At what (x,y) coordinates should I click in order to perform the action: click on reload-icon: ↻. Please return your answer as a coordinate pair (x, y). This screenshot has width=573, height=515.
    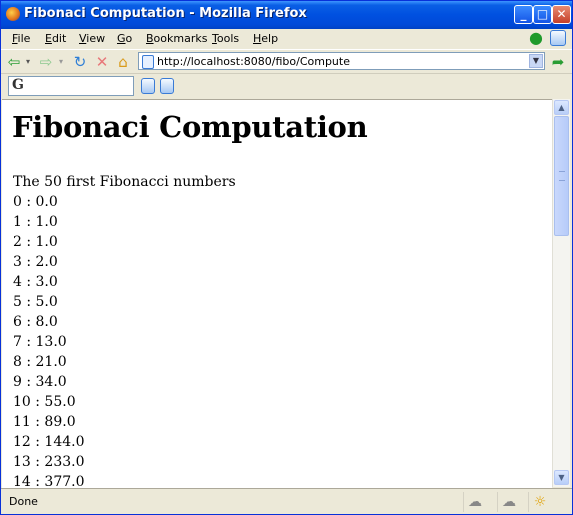
    Looking at the image, I should click on (80, 62).